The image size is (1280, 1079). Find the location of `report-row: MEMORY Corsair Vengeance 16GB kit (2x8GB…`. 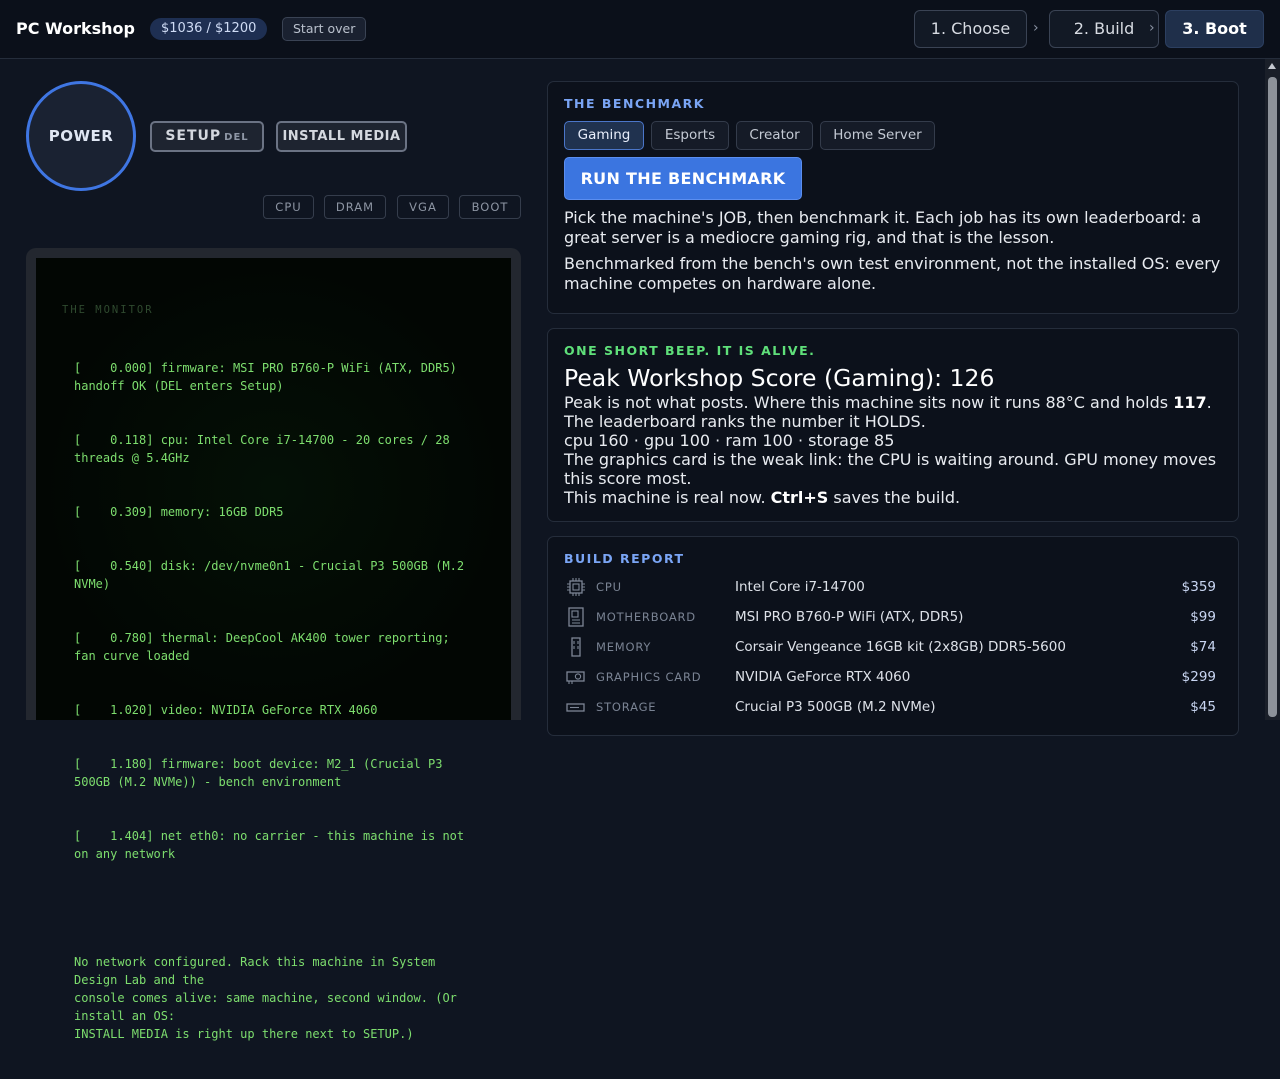

report-row: MEMORY Corsair Vengeance 16GB kit (2x8GB… is located at coordinates (894, 649).